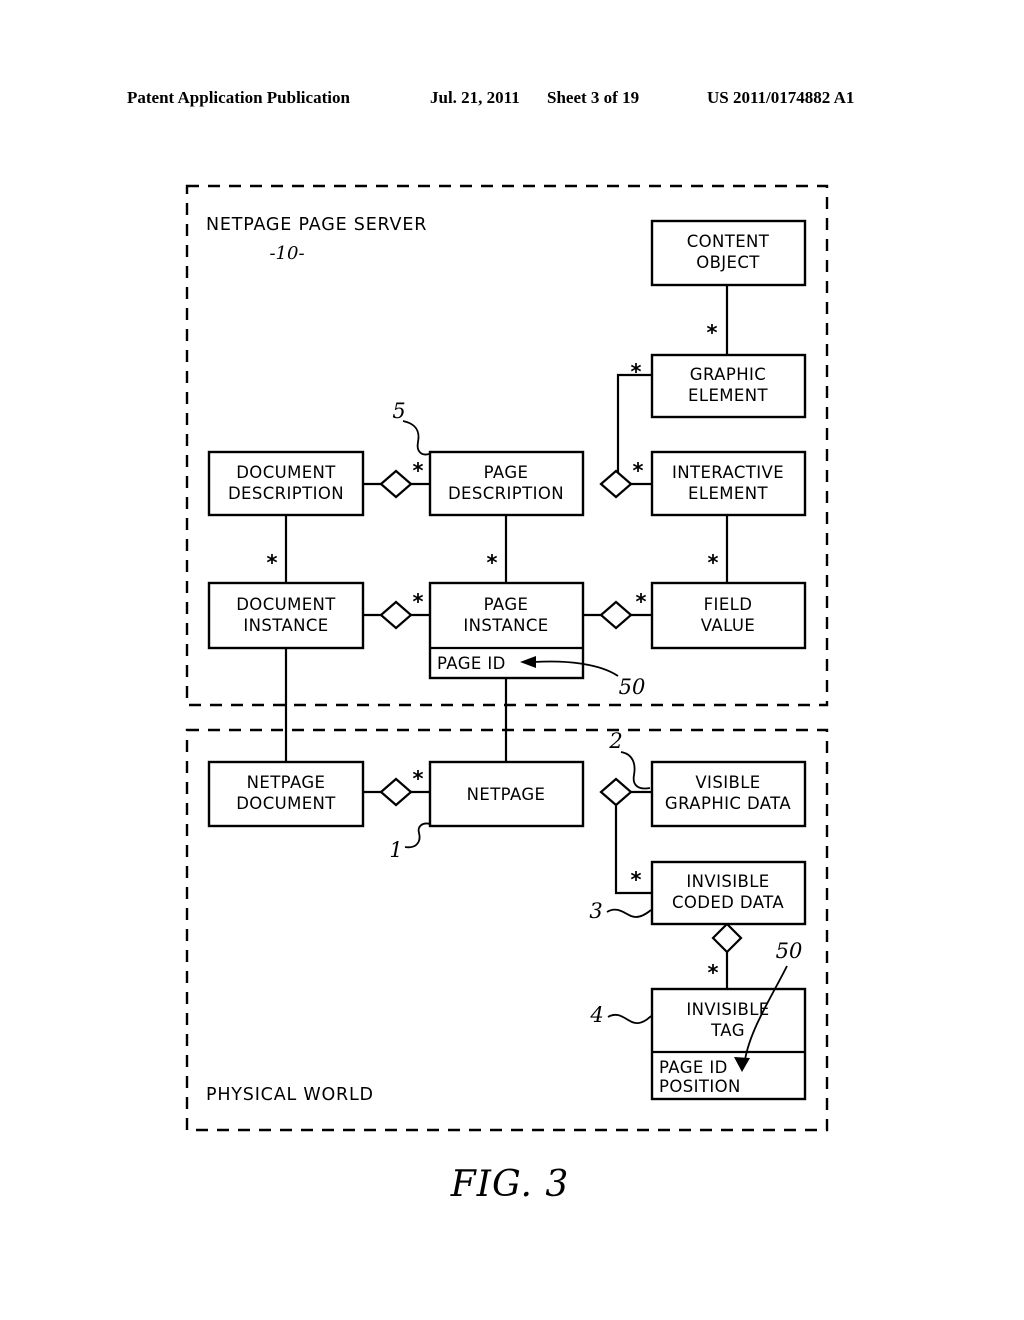 The image size is (1024, 1320). I want to click on node-invisible-tag-attribute-page-id: PAGE ID, so click(693, 1067).